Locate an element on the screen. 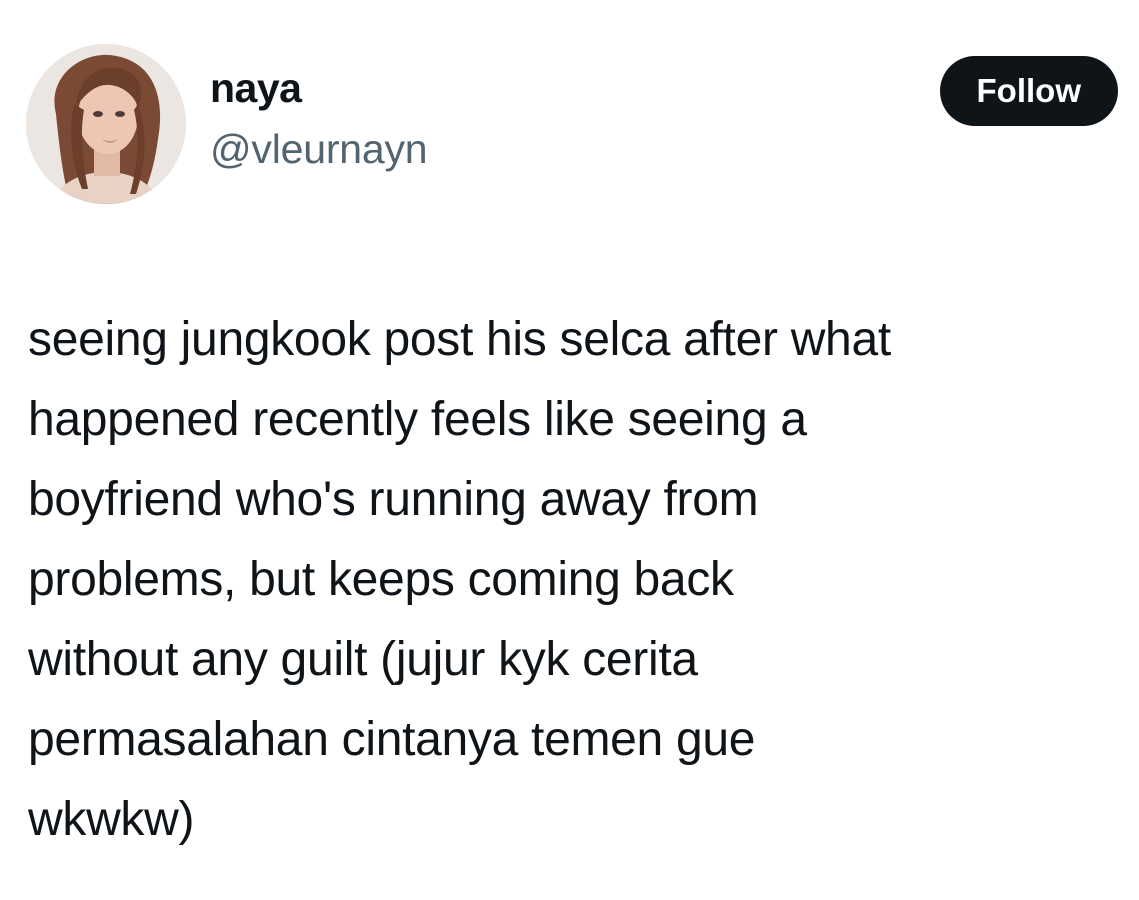  avatar is located at coordinates (106, 124).